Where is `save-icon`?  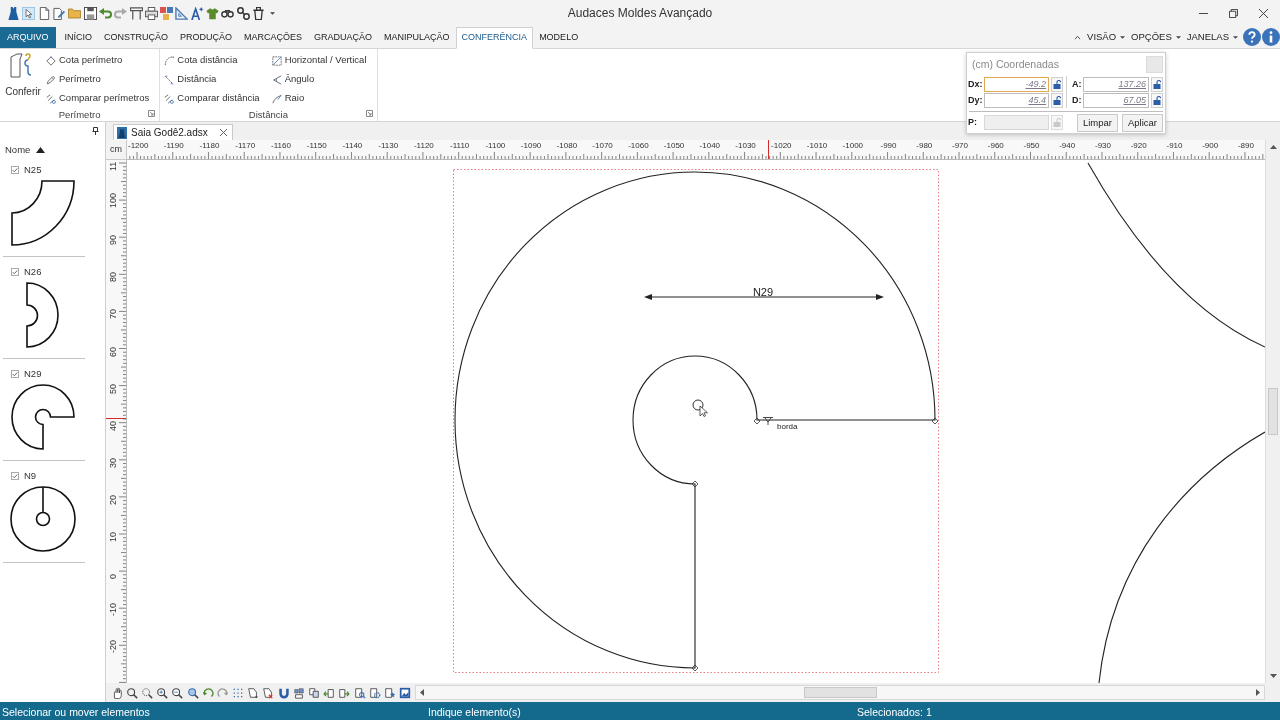
save-icon is located at coordinates (90, 13).